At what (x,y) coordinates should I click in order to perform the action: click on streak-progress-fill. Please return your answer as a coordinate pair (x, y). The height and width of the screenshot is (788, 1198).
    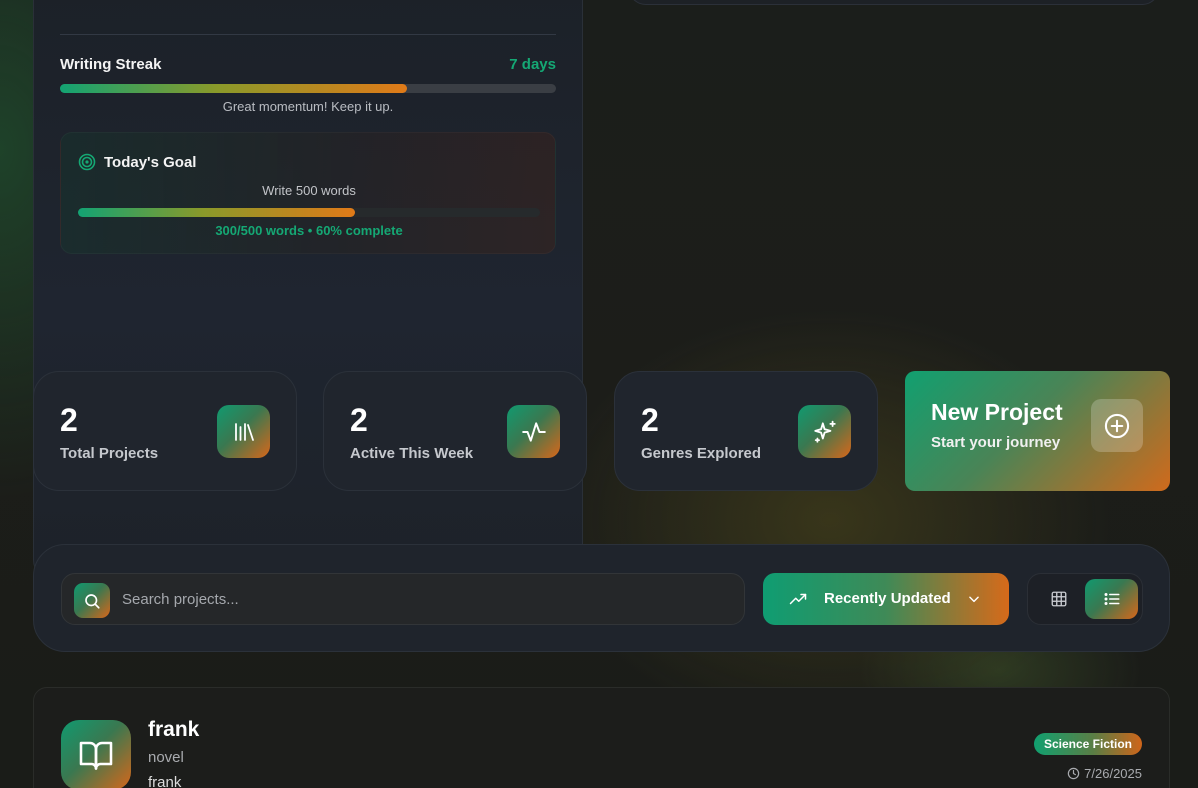
    Looking at the image, I should click on (234, 88).